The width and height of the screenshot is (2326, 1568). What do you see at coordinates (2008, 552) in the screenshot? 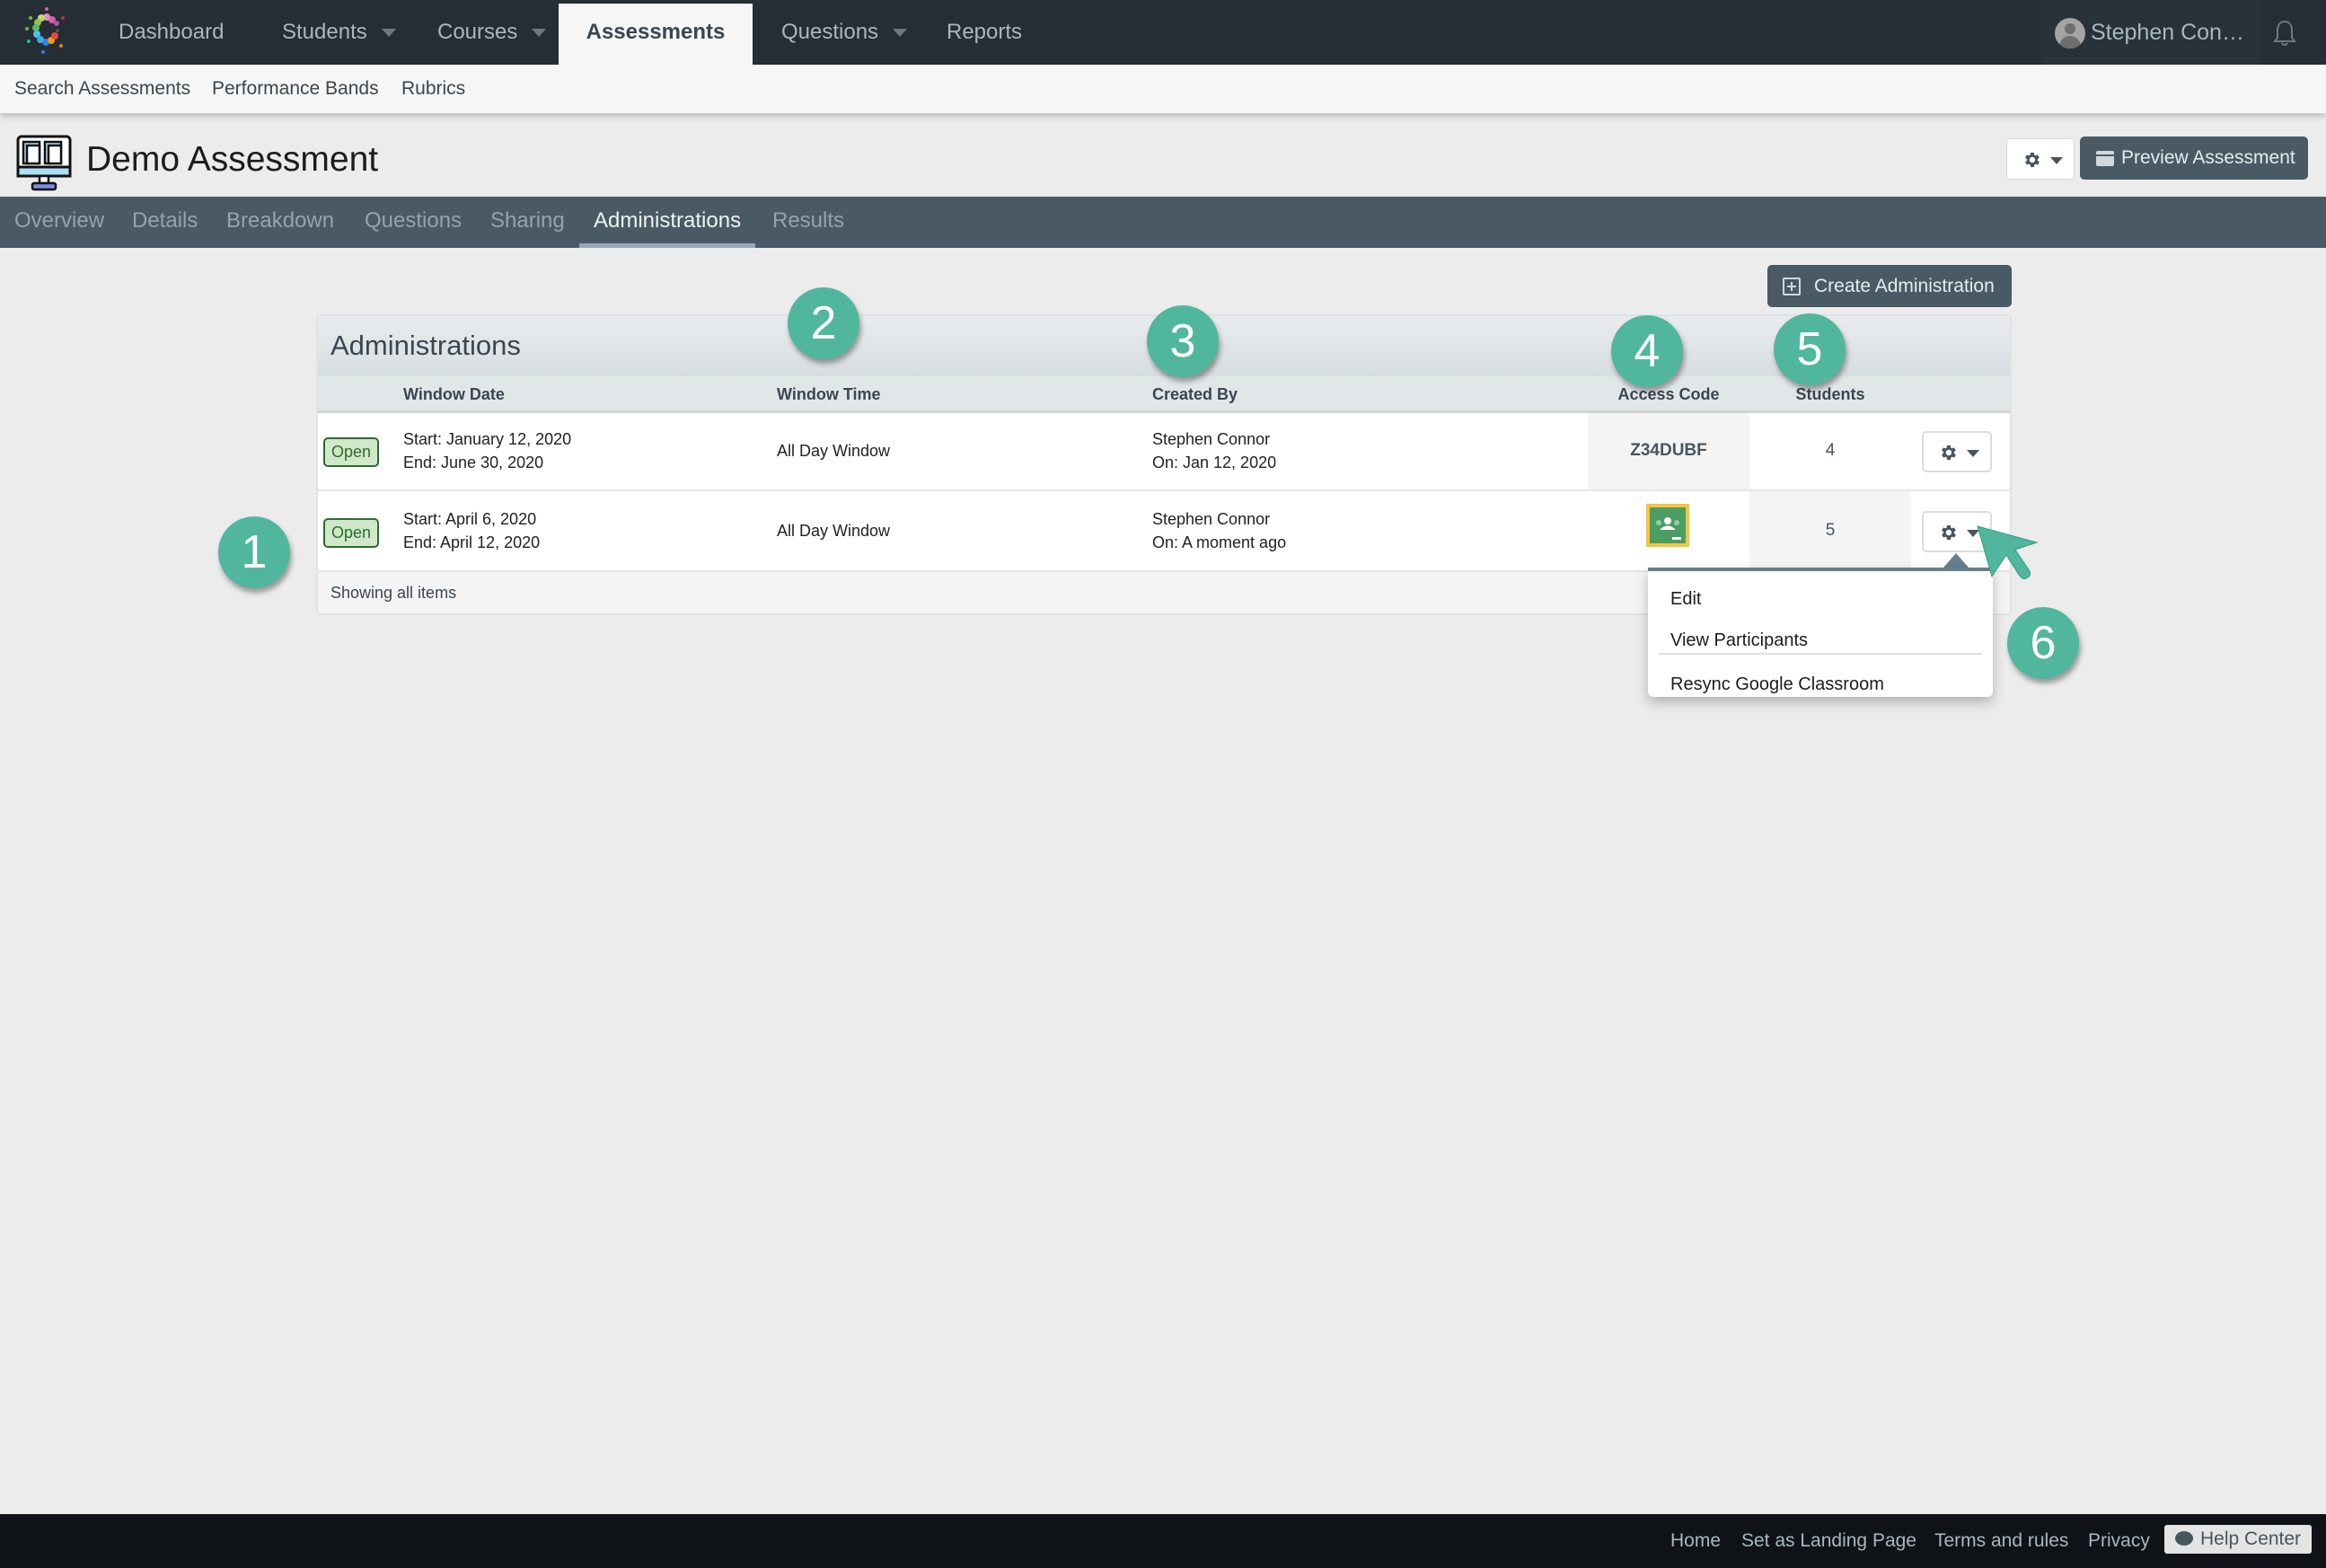
I see `pointer-cursor-icon` at bounding box center [2008, 552].